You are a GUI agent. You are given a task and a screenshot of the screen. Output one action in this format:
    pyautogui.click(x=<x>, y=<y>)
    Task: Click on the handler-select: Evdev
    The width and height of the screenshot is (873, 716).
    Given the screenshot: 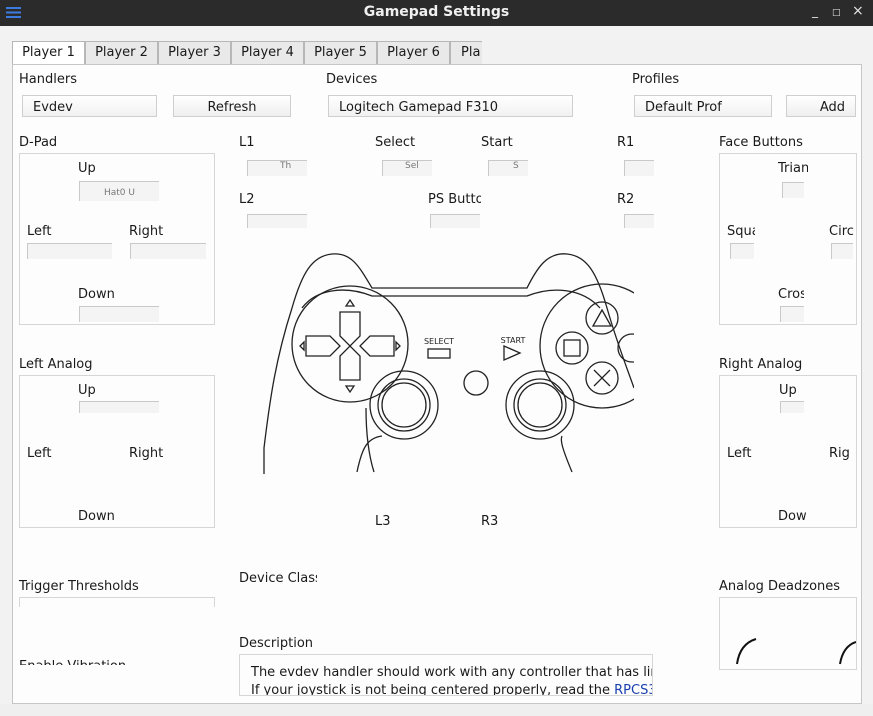 What is the action you would take?
    pyautogui.click(x=89, y=106)
    